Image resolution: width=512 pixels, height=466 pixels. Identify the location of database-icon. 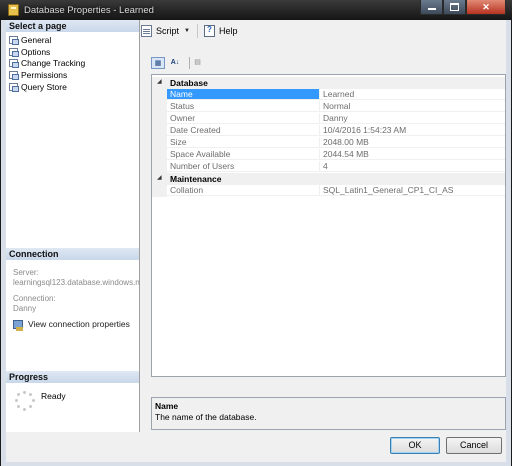
(13, 10).